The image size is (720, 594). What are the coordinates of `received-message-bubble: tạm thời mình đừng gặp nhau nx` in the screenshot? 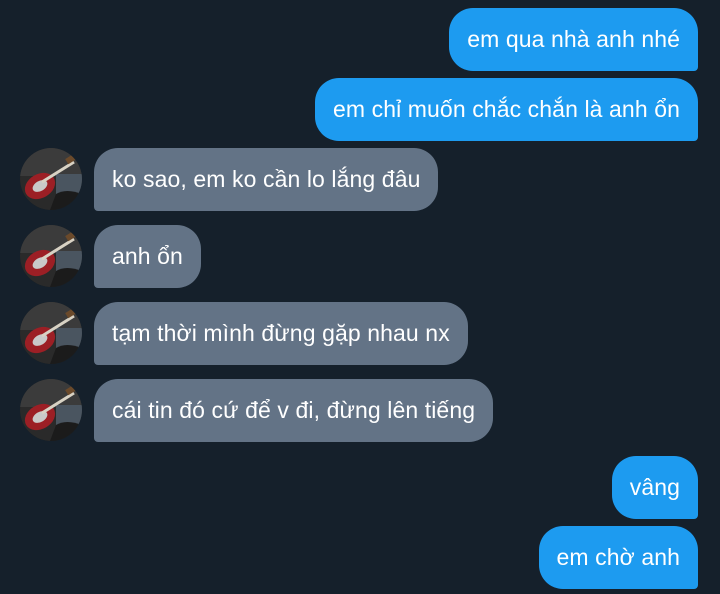 It's located at (281, 333).